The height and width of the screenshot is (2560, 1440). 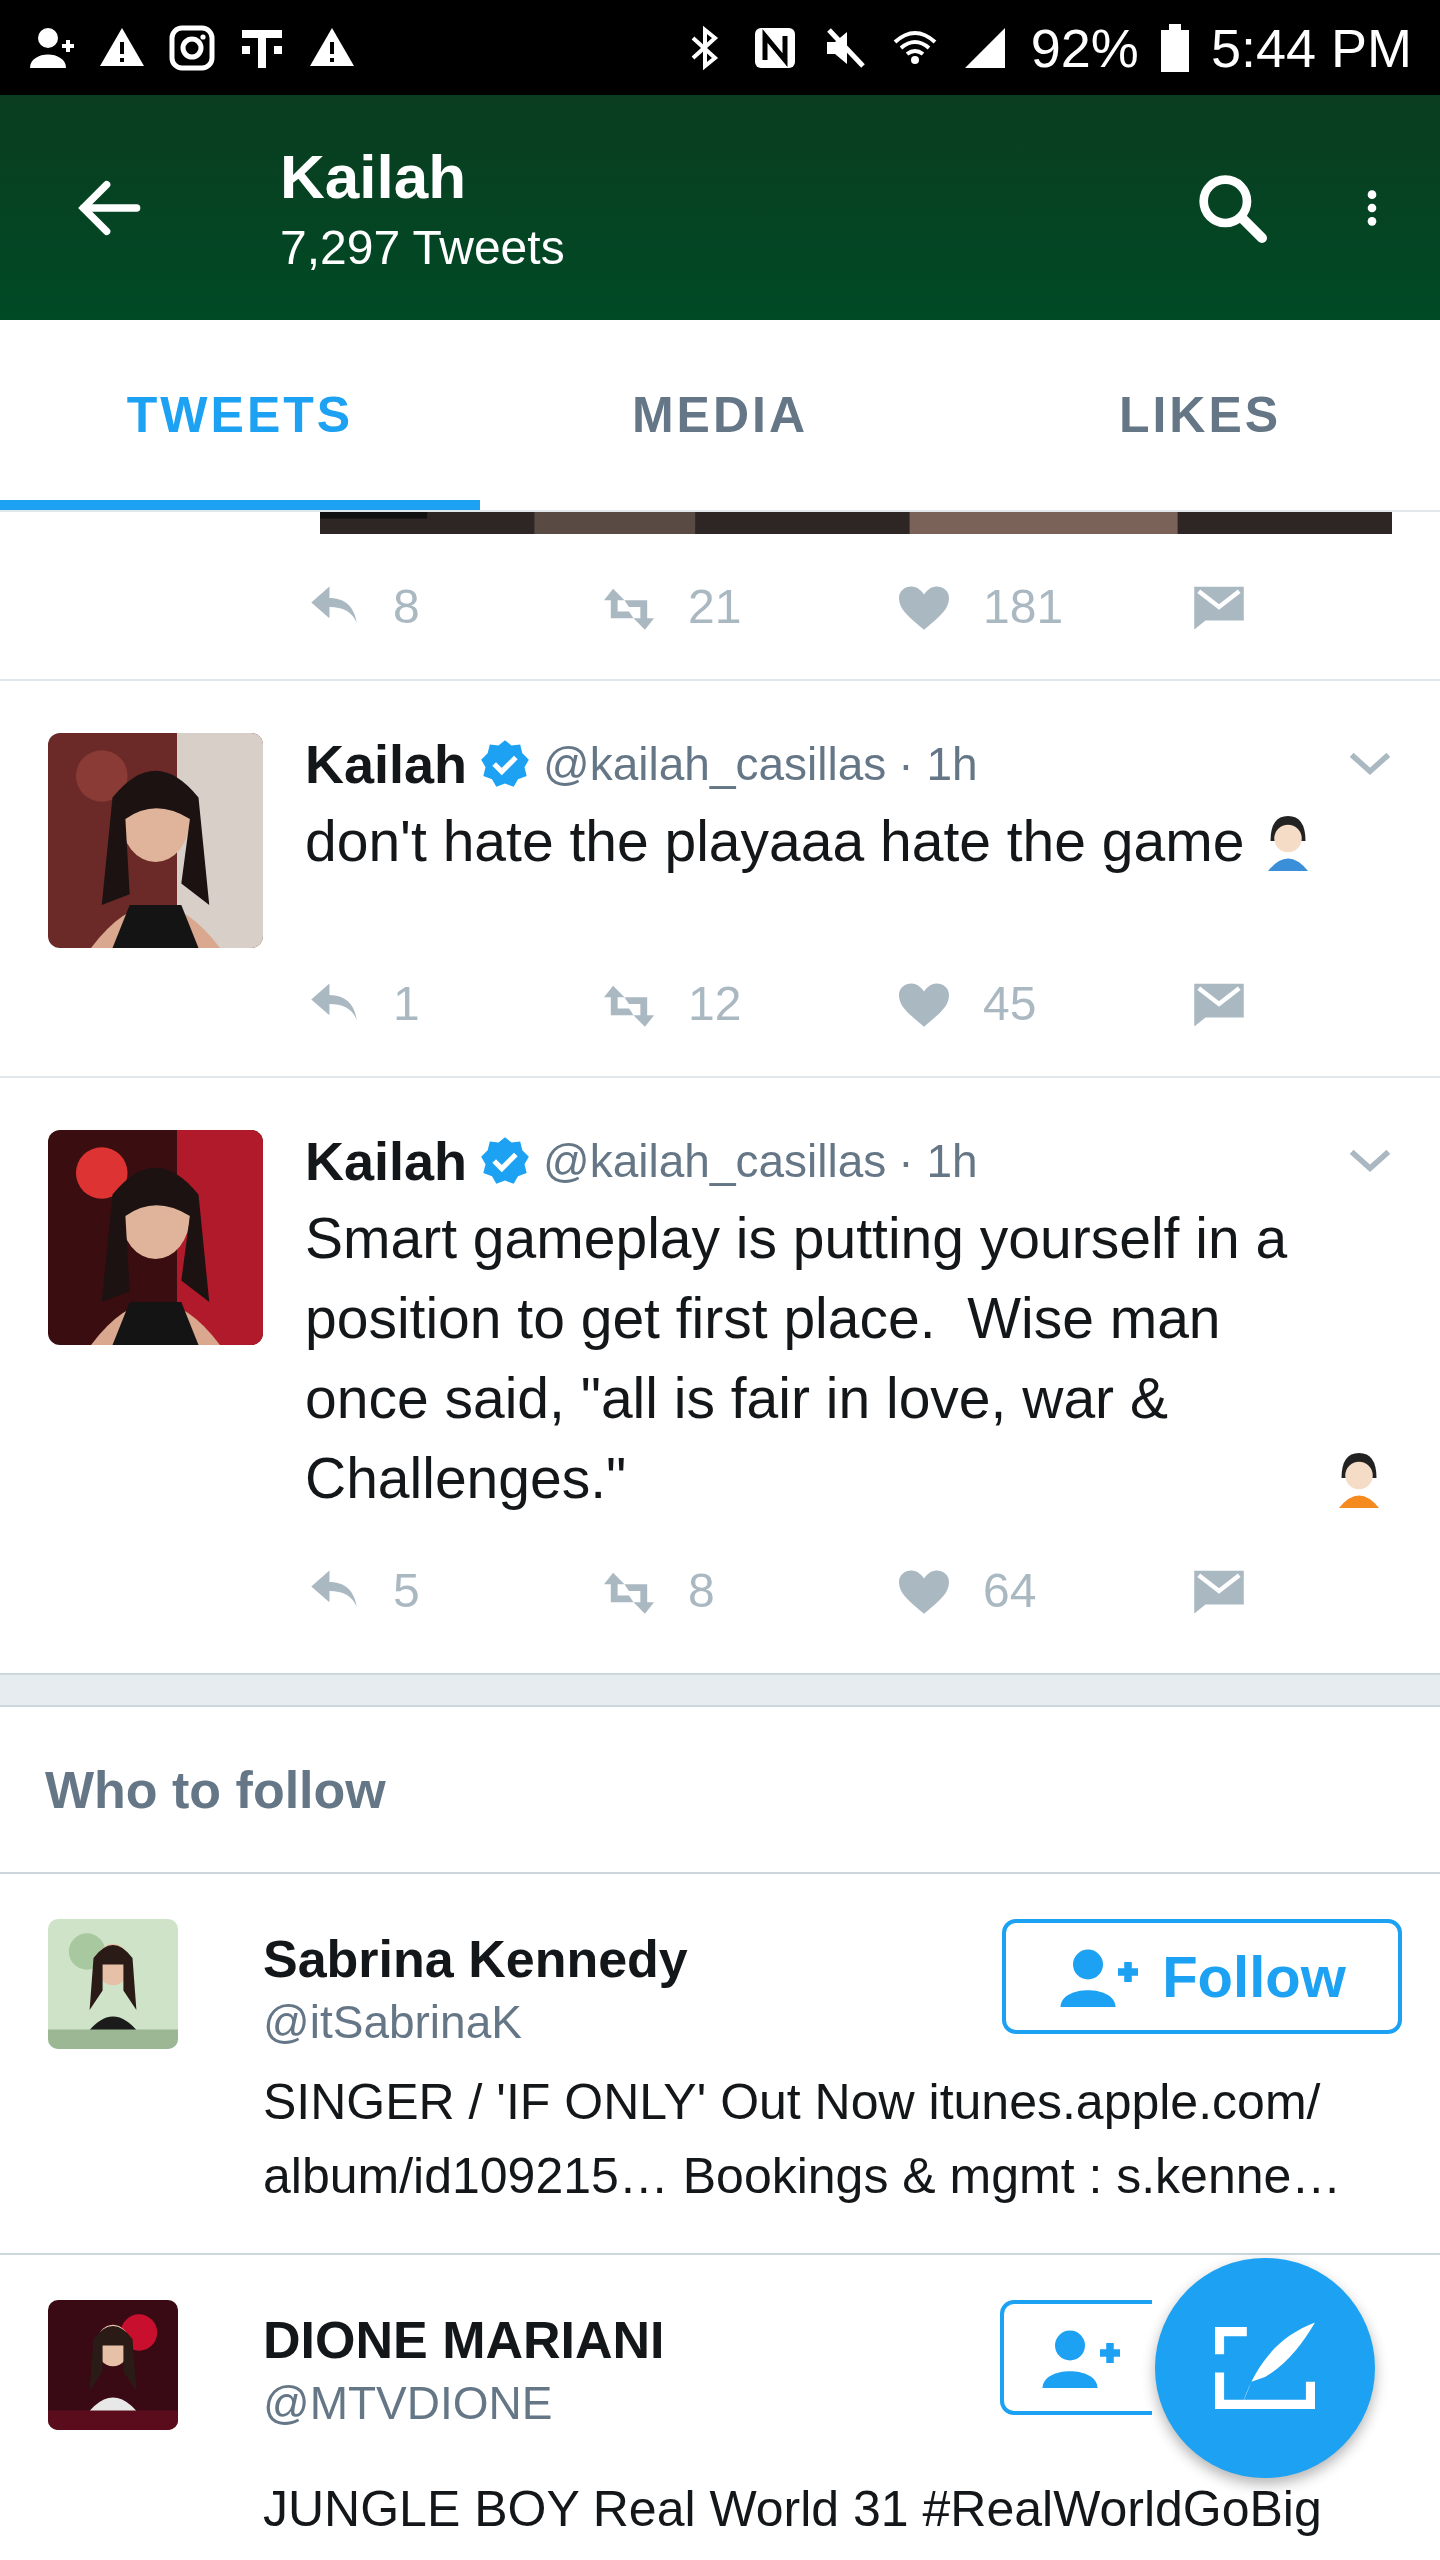 I want to click on profile-name: Kailah, so click(x=374, y=176).